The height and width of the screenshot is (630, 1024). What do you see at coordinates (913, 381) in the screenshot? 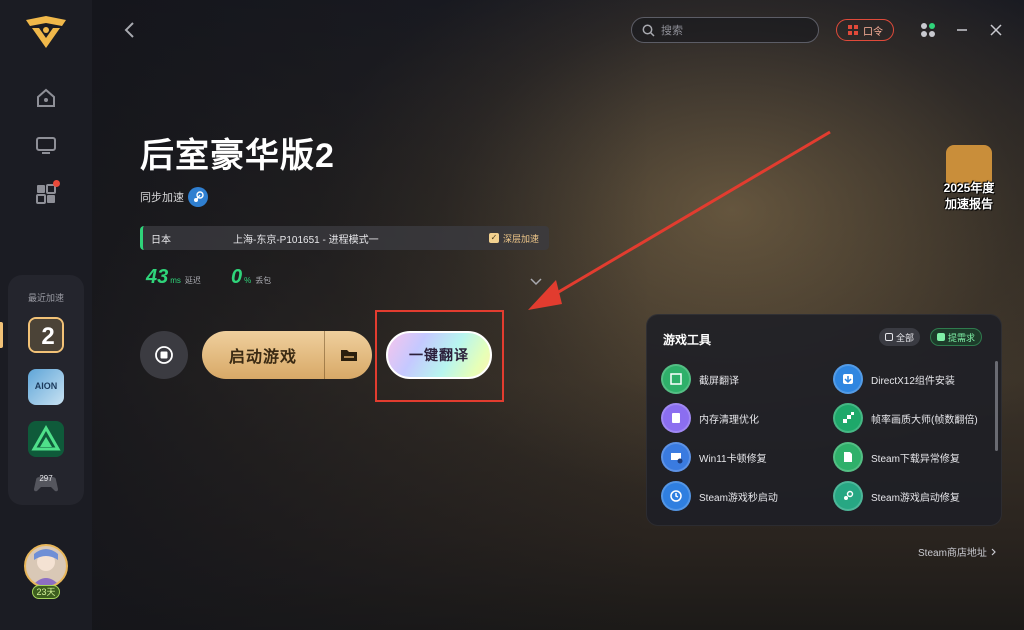
I see `tool-label: DirectX12组件安装` at bounding box center [913, 381].